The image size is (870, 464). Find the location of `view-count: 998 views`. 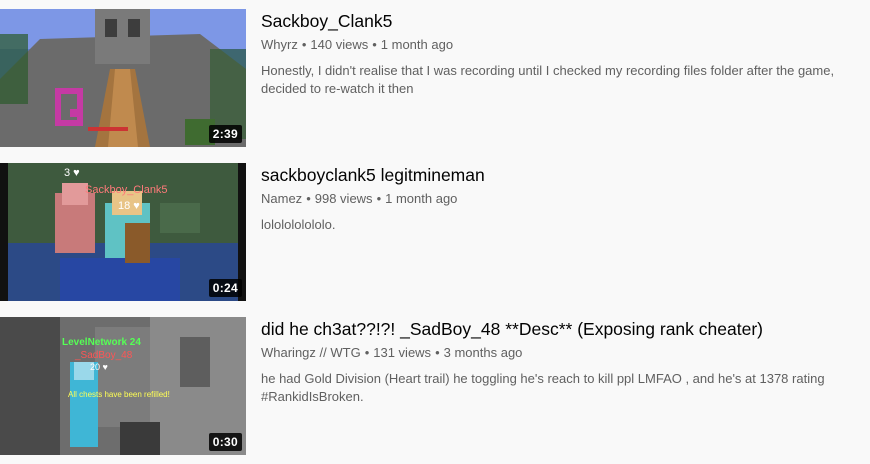

view-count: 998 views is located at coordinates (343, 198).